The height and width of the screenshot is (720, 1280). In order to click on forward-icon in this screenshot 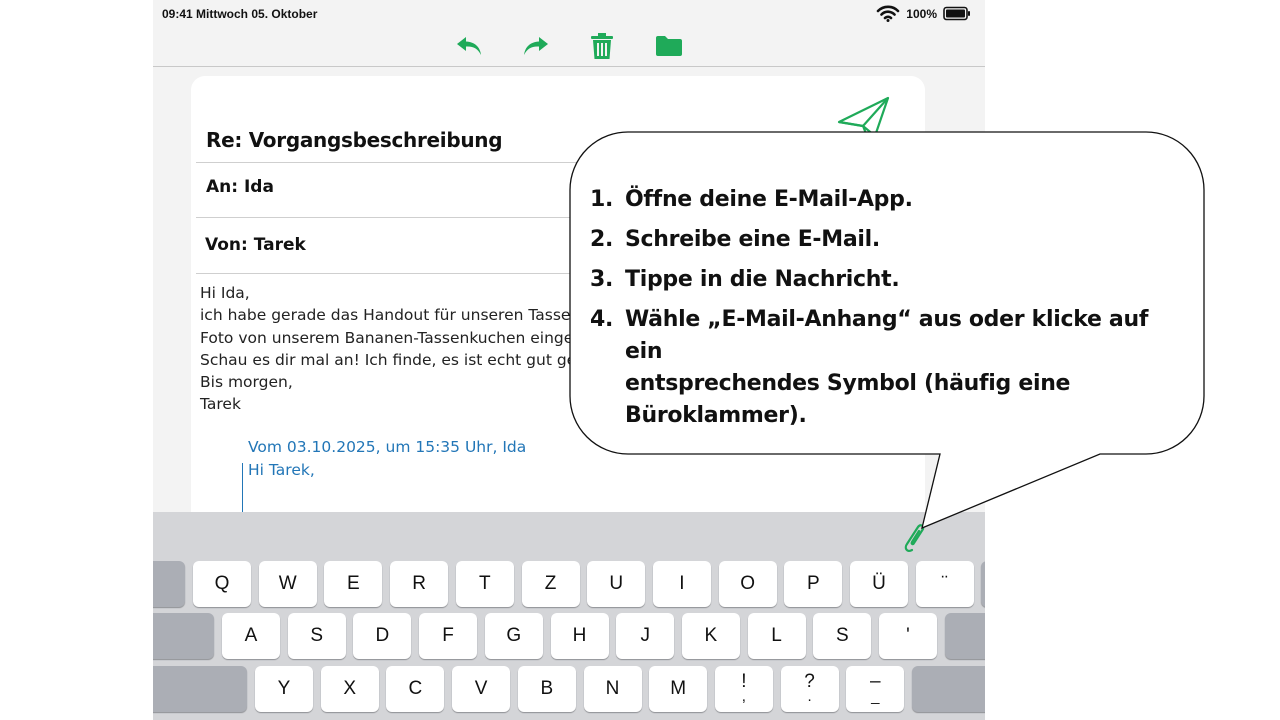, I will do `click(536, 46)`.